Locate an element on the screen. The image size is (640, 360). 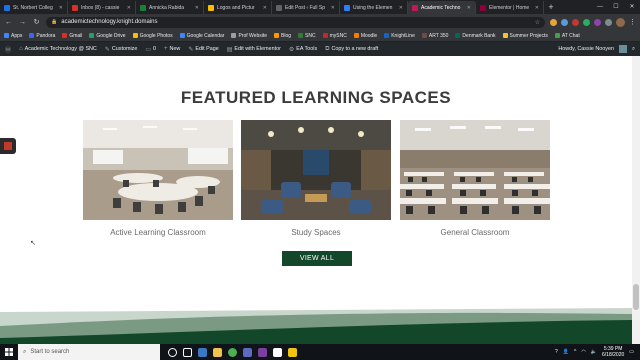
view-all-button: VIEW ALL is located at coordinates (317, 258).